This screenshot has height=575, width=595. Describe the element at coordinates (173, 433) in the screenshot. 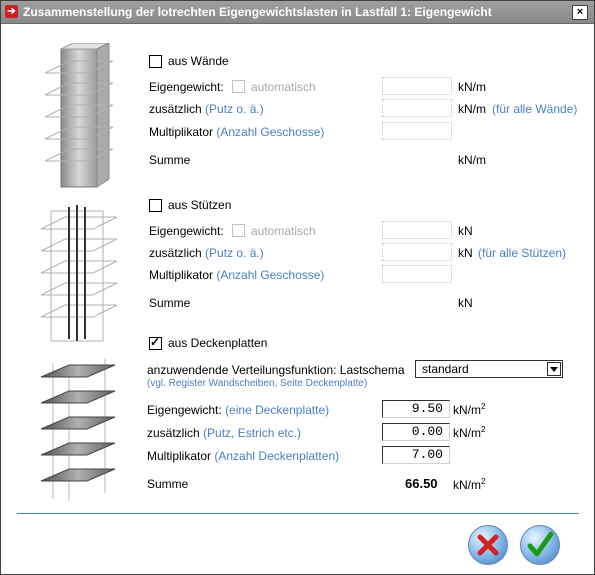

I see `slabs-zusaetzlich-text: zusätzlich` at that location.